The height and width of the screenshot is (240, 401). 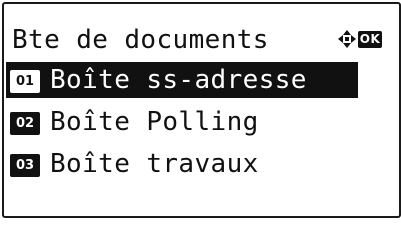 I want to click on page-title: Bte de documents, so click(x=140, y=40).